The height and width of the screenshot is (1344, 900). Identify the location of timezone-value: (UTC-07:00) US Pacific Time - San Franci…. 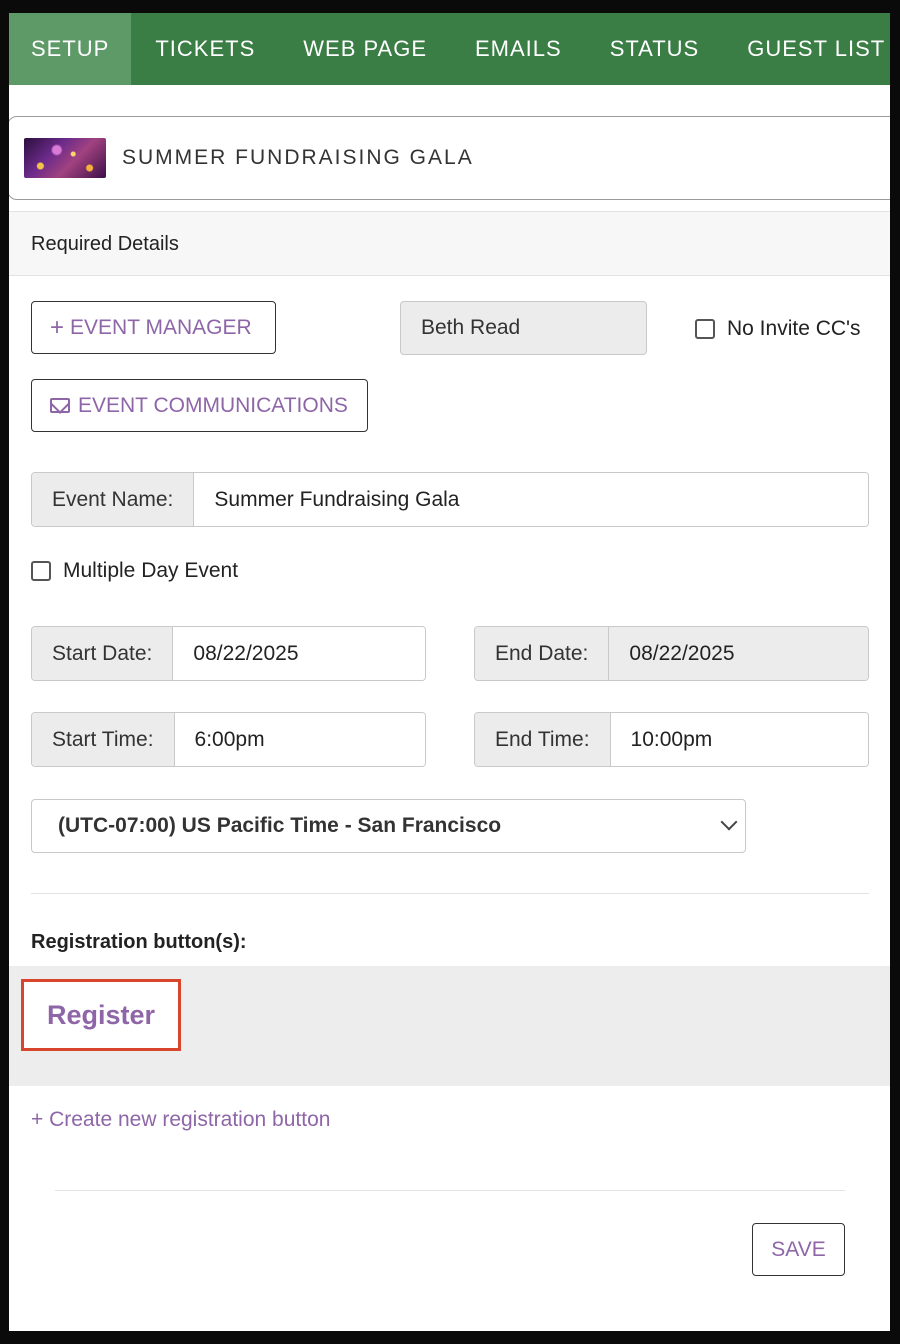
(280, 825).